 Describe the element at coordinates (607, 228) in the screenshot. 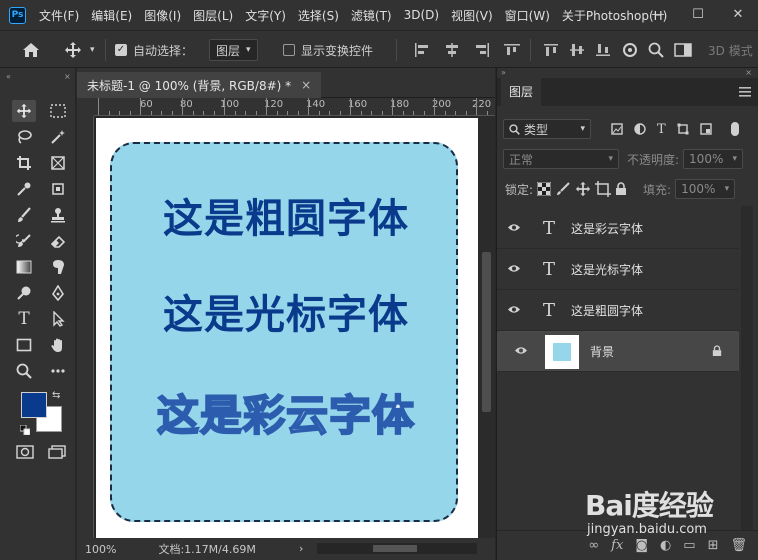

I see `layer-name: 这是彩云字体` at that location.